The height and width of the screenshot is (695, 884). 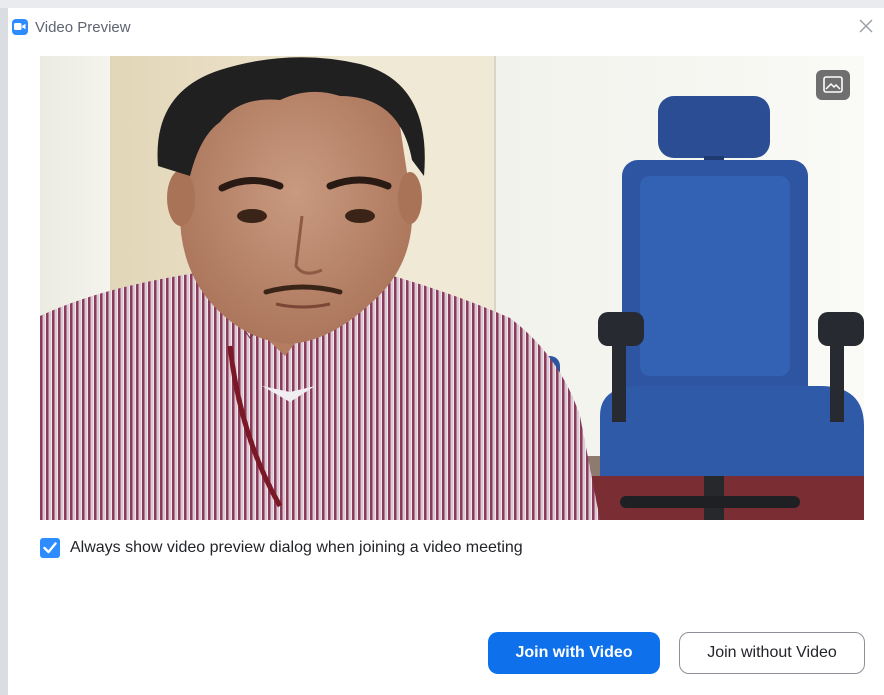 I want to click on always-show-preview-checkbox, so click(x=50, y=548).